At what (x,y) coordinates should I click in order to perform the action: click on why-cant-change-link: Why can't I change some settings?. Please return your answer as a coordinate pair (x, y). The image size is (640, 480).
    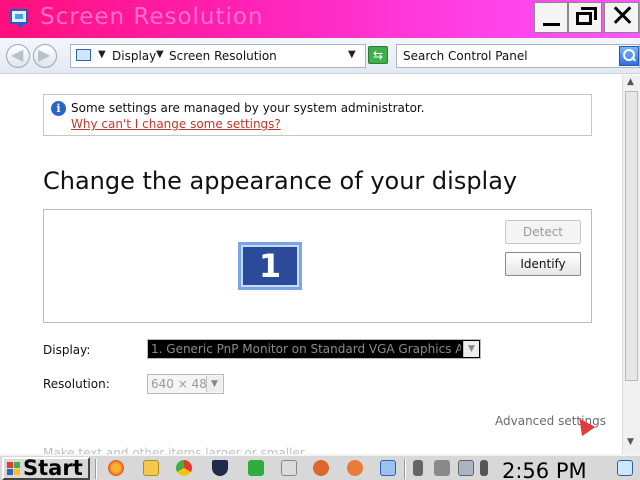
    Looking at the image, I should click on (176, 124).